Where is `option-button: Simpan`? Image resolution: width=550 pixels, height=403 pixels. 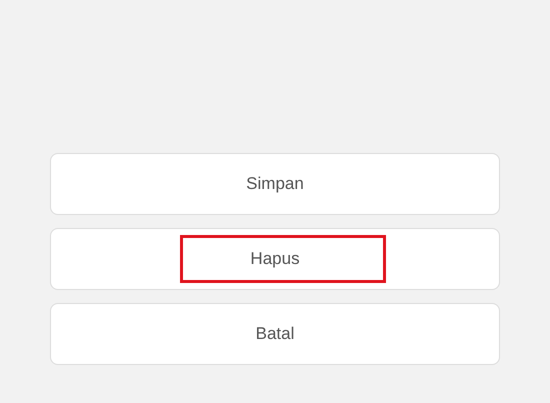 option-button: Simpan is located at coordinates (275, 184).